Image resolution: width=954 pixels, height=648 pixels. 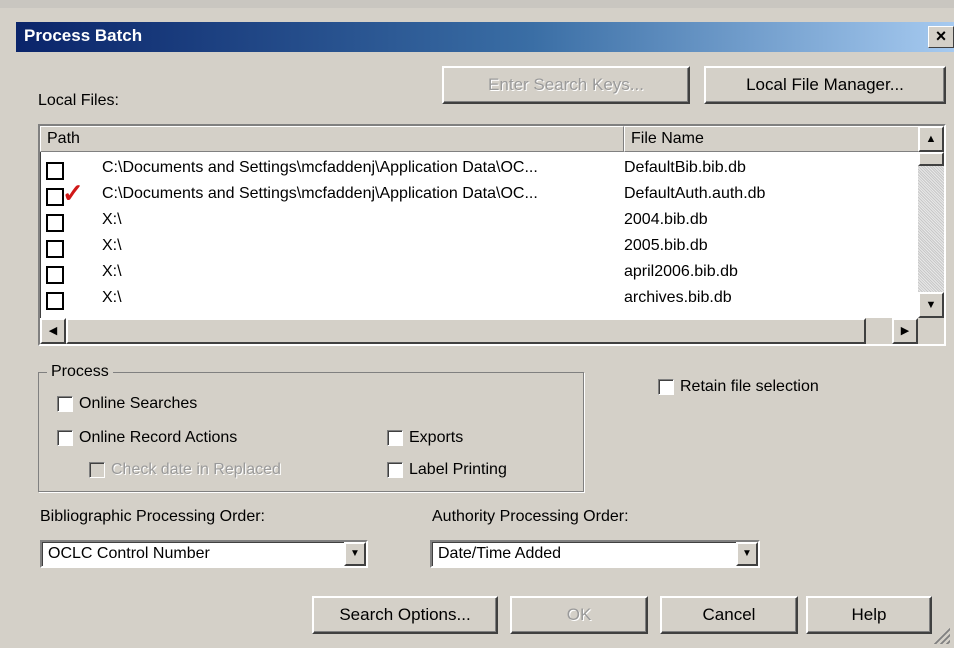 What do you see at coordinates (80, 372) in the screenshot?
I see `process-group-legend: Process` at bounding box center [80, 372].